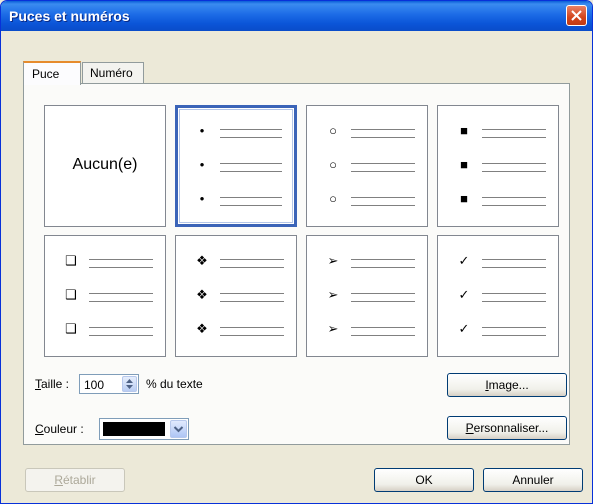 This screenshot has height=504, width=593. I want to click on cancel-button: Annuler, so click(533, 480).